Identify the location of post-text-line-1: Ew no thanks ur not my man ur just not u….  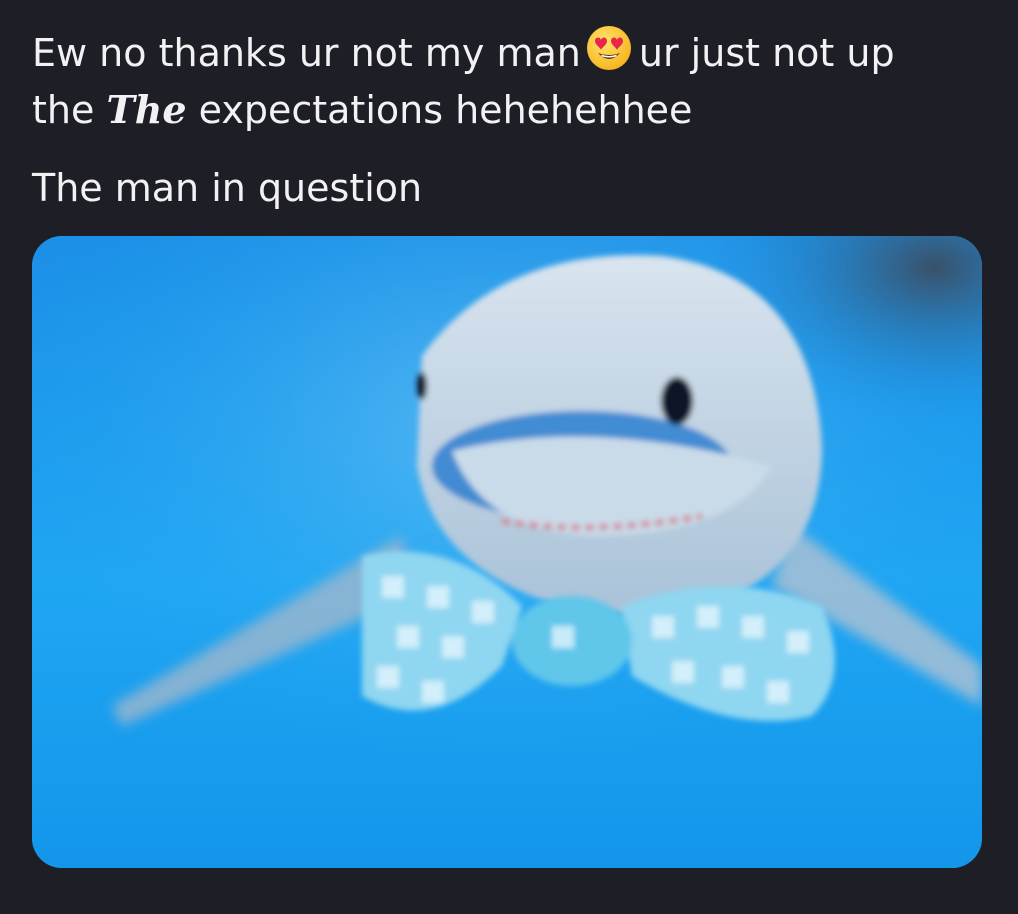
(463, 49).